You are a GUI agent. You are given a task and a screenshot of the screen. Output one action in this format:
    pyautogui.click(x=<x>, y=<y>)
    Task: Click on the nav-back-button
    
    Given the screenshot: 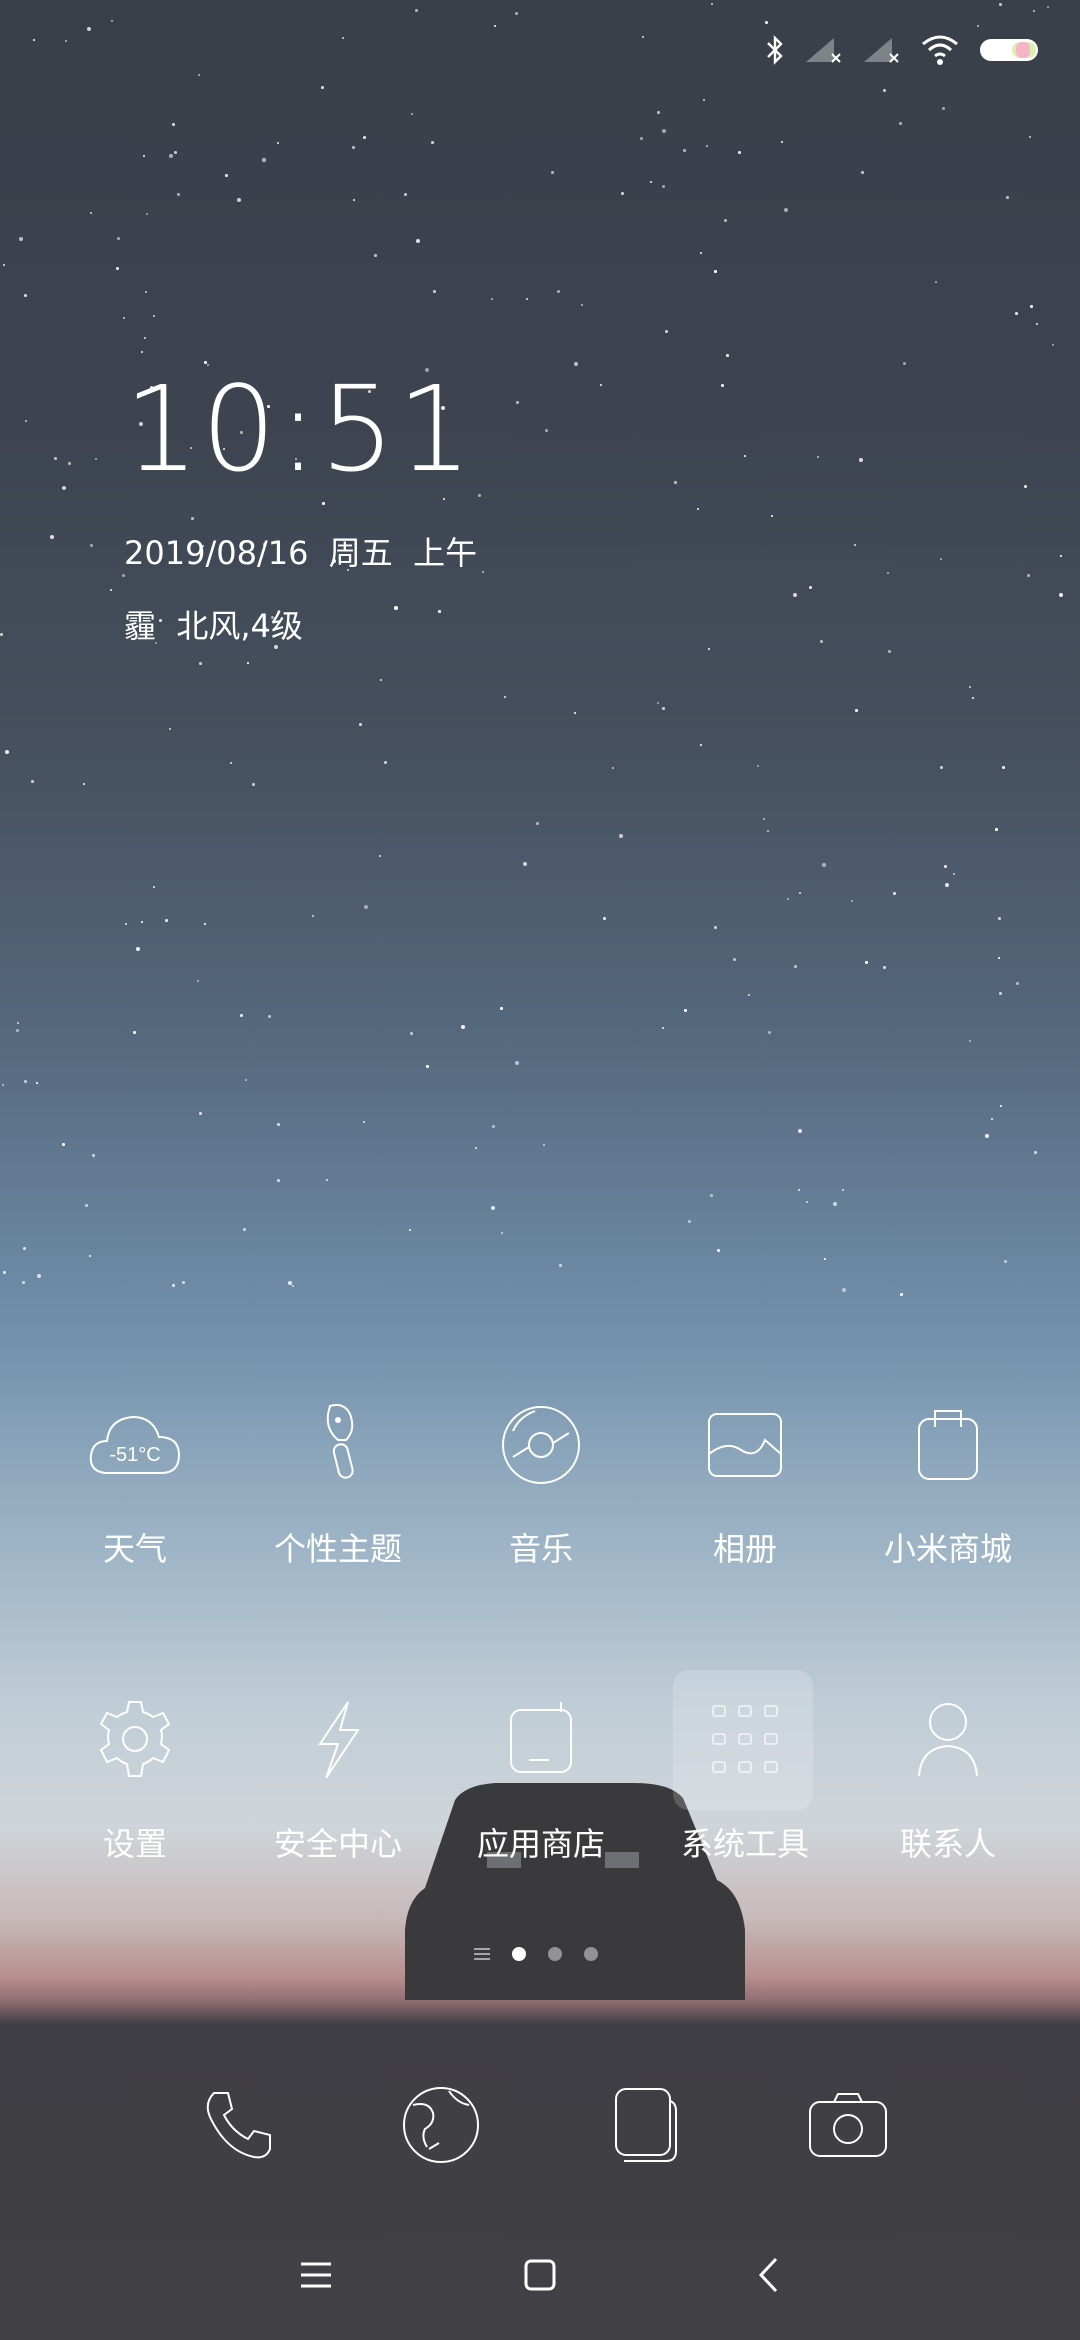 What is the action you would take?
    pyautogui.click(x=768, y=2275)
    